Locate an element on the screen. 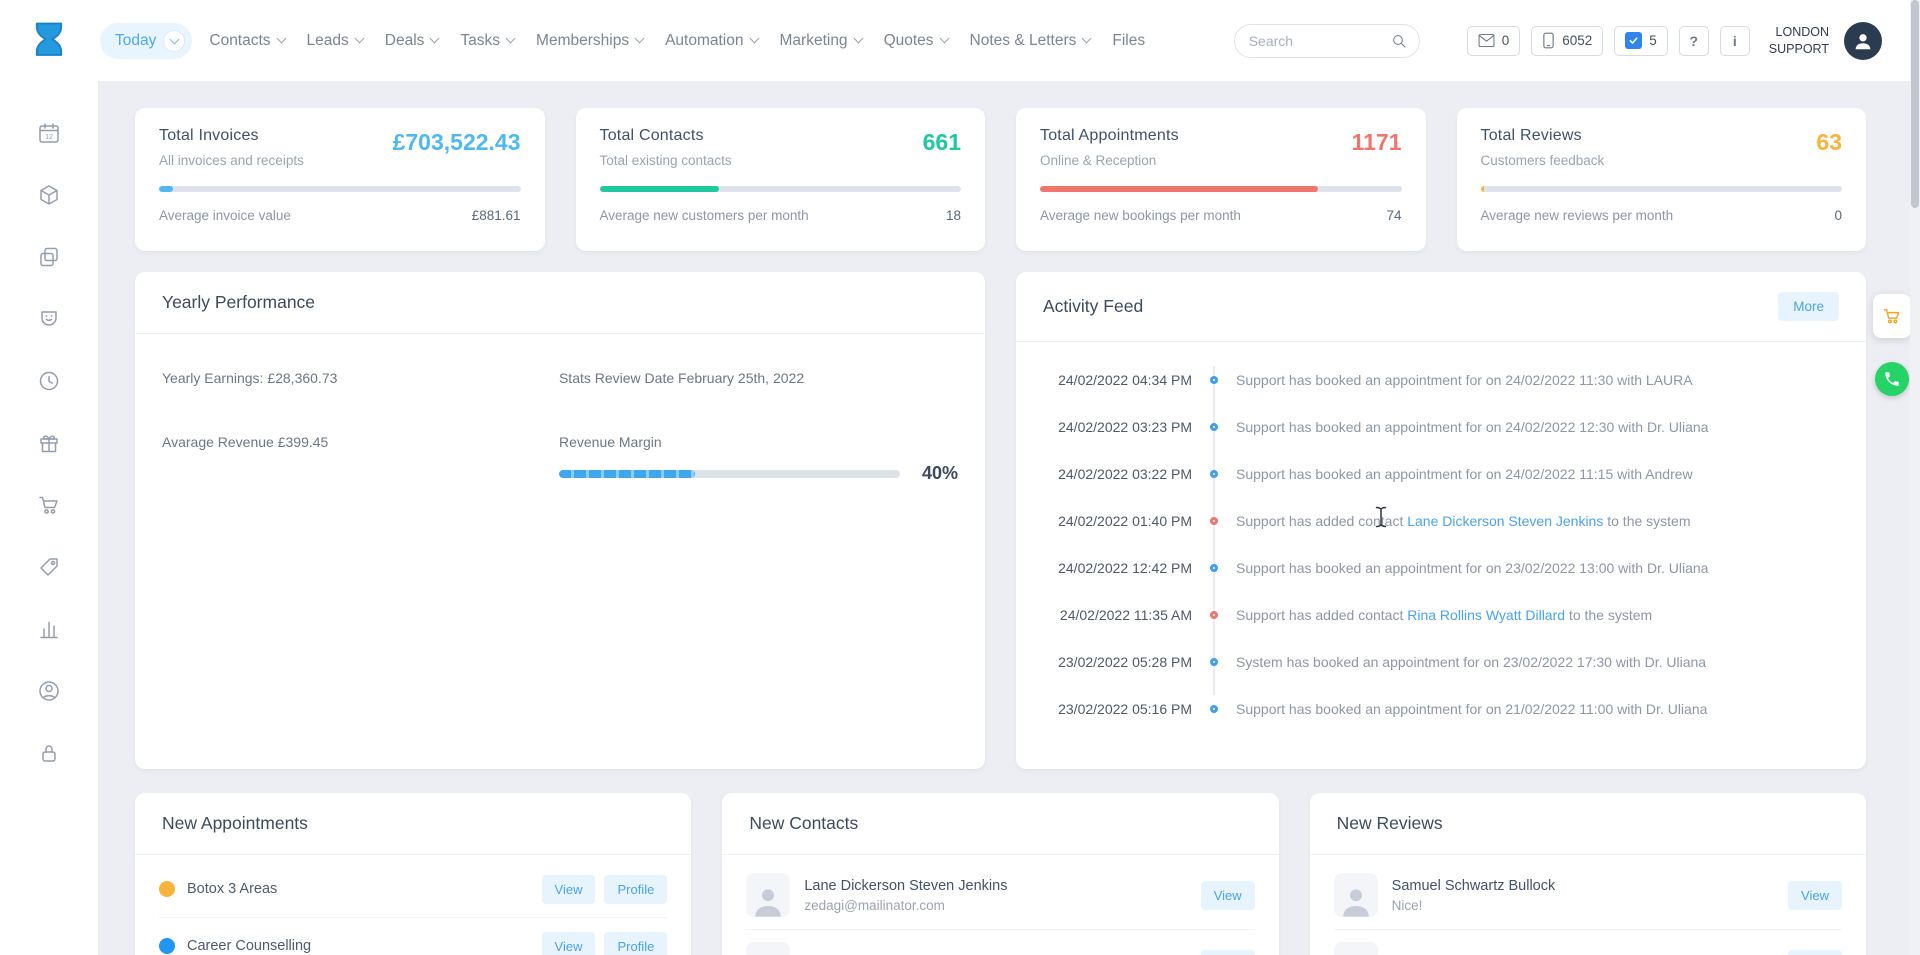 The width and height of the screenshot is (1920, 955). sidebar-item-security is located at coordinates (49, 753).